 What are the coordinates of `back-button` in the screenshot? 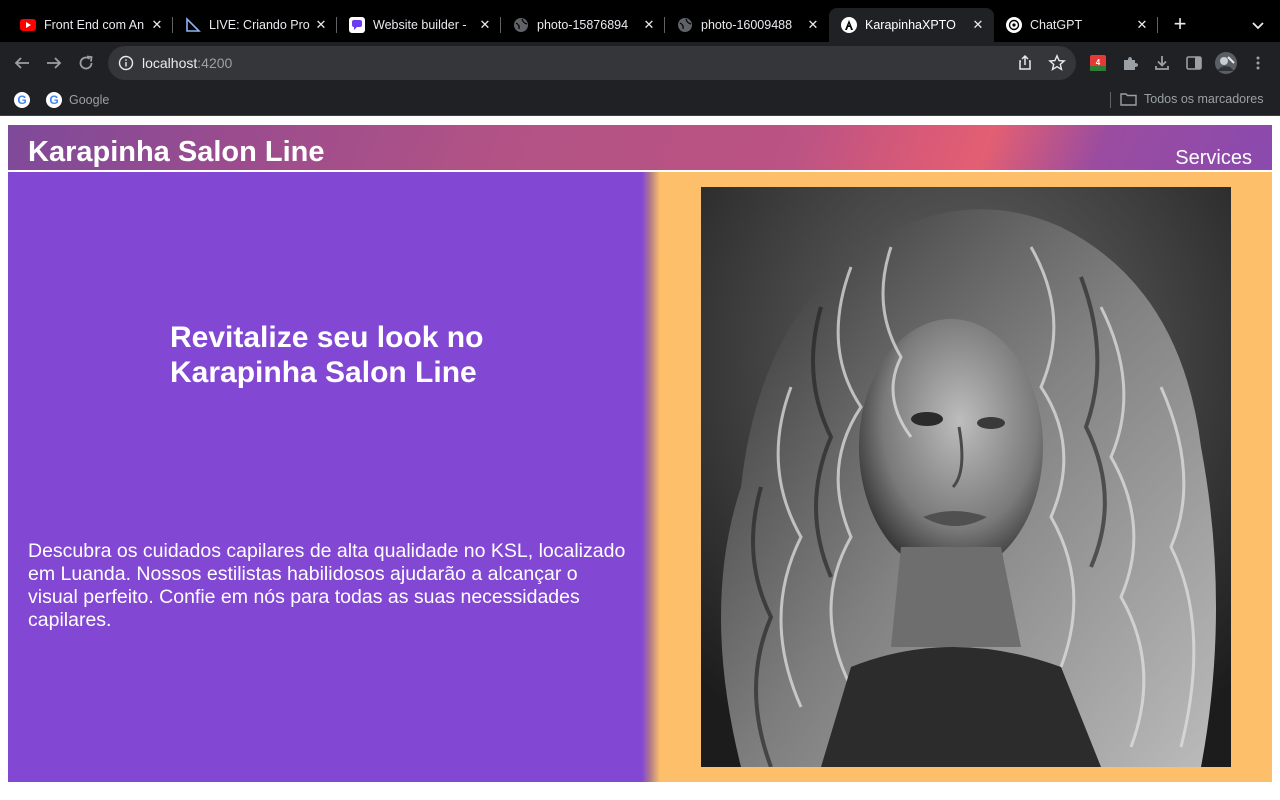 It's located at (22, 63).